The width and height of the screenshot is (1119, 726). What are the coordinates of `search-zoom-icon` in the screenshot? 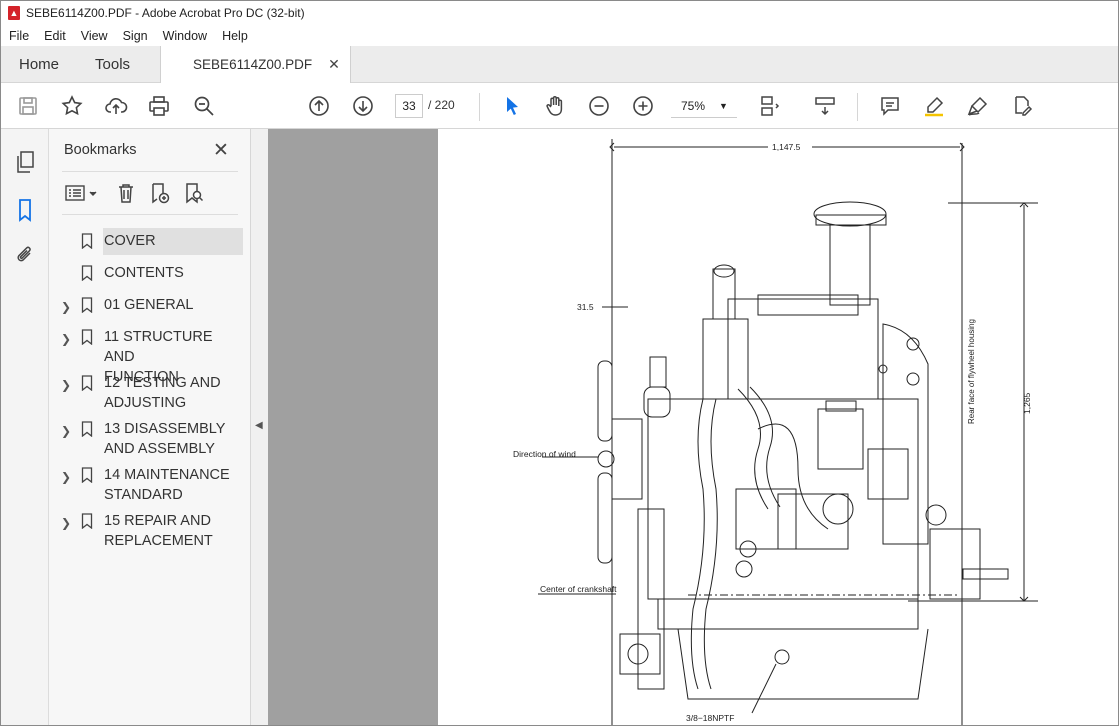 It's located at (204, 106).